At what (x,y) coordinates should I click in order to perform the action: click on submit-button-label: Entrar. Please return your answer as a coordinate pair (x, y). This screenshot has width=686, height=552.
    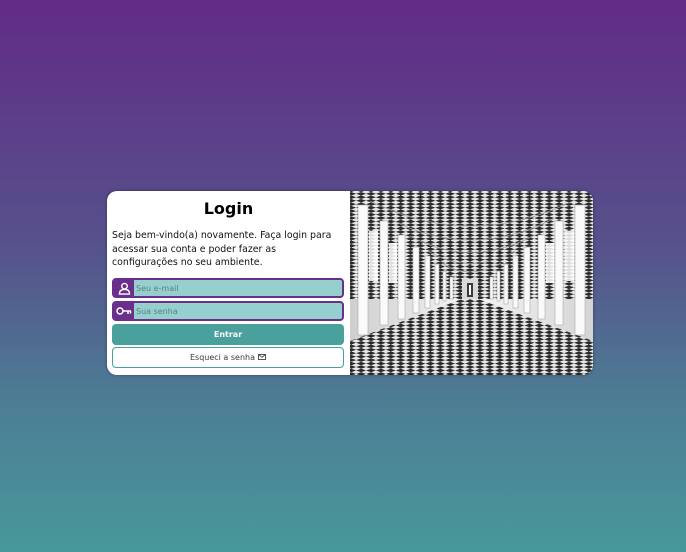
    Looking at the image, I should click on (228, 334).